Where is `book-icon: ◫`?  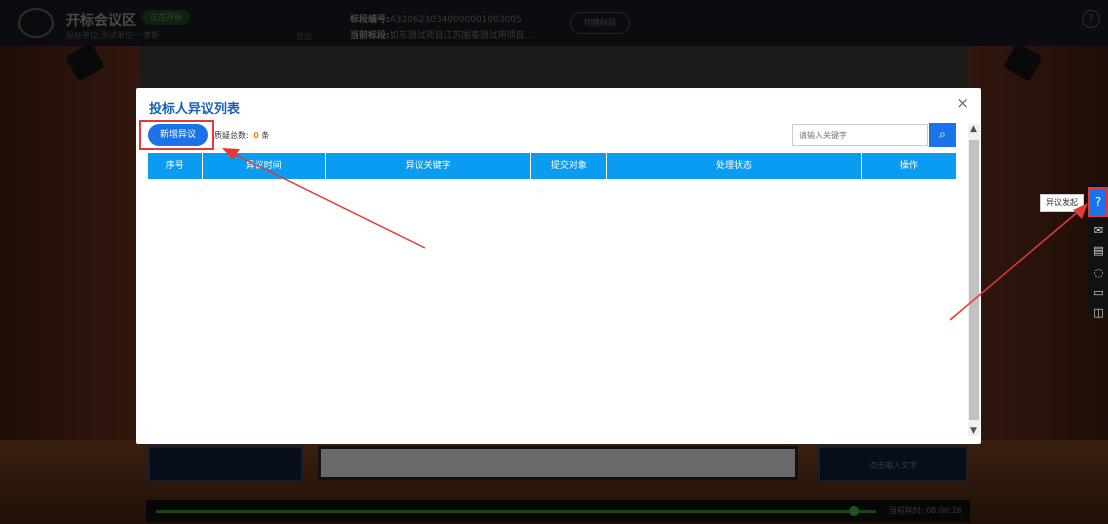 book-icon: ◫ is located at coordinates (1098, 312).